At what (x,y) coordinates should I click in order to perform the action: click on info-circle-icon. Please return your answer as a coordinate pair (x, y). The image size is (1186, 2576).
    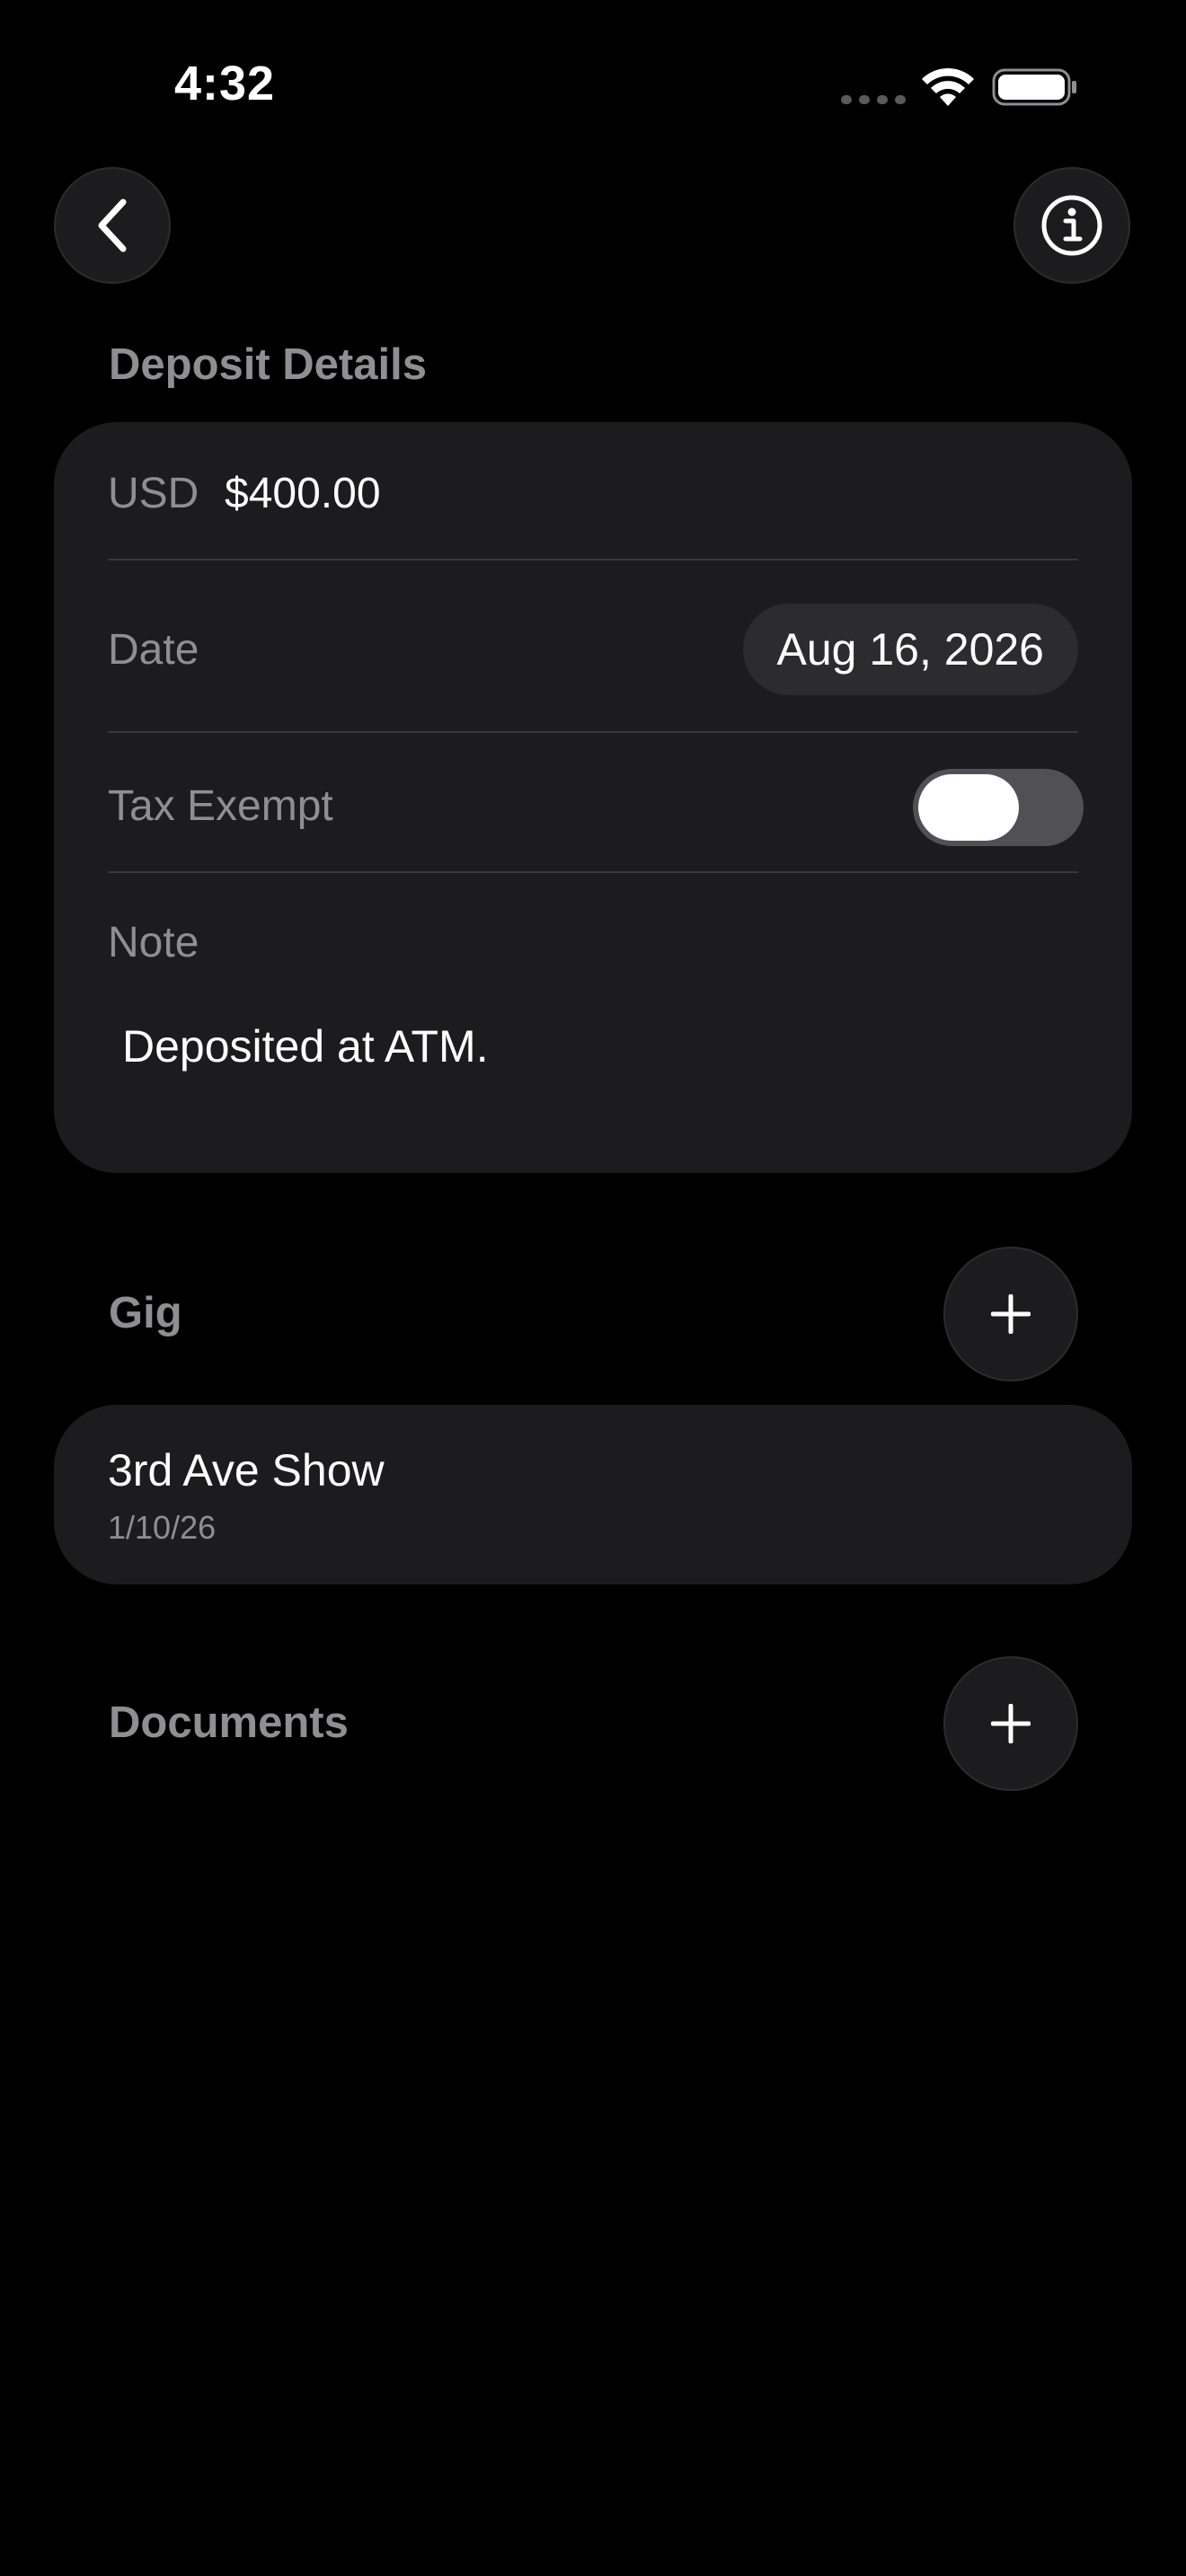
    Looking at the image, I should click on (1071, 225).